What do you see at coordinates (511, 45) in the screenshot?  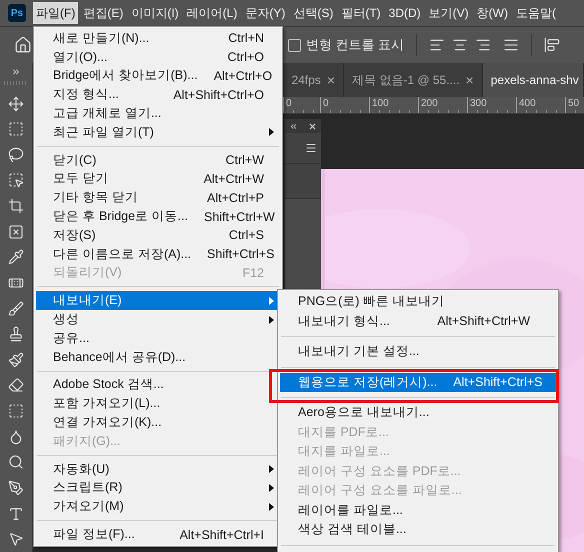 I see `align-justify-icon` at bounding box center [511, 45].